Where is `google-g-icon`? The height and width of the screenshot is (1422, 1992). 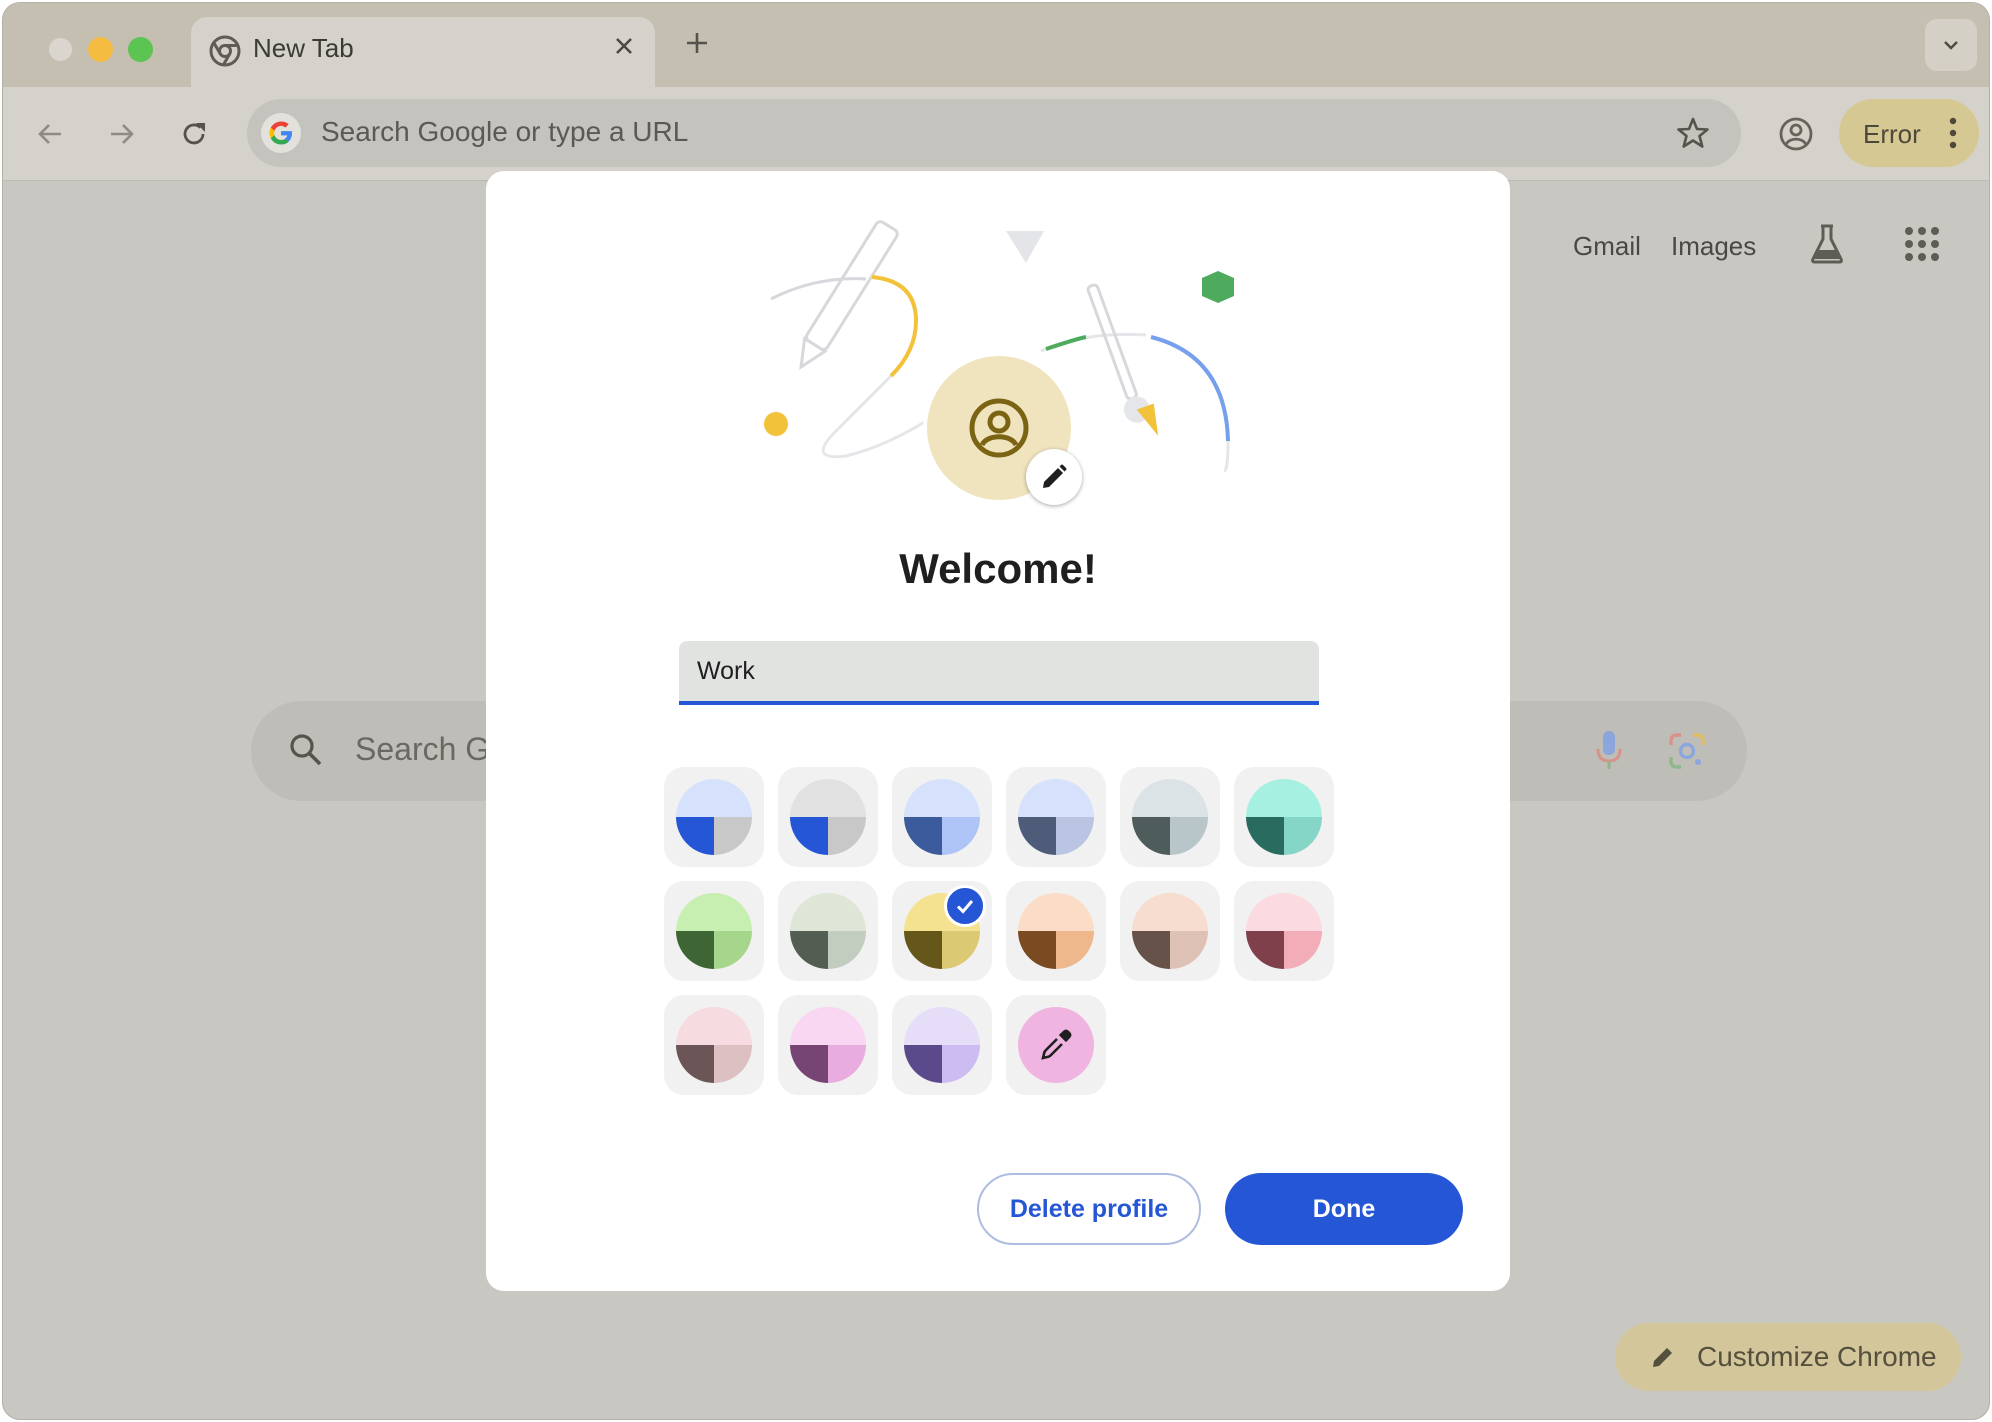 google-g-icon is located at coordinates (281, 133).